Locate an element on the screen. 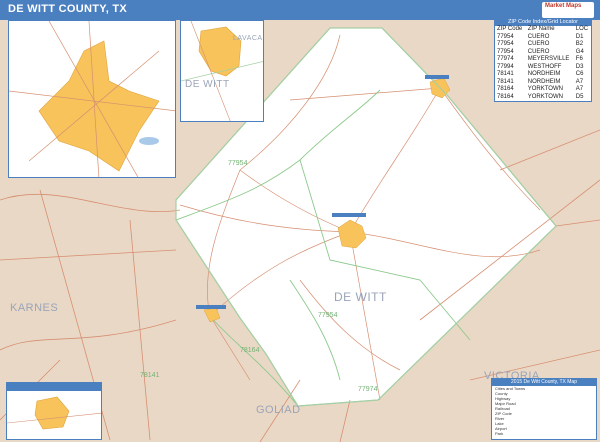 The height and width of the screenshot is (442, 600). cell: B2 is located at coordinates (579, 44).